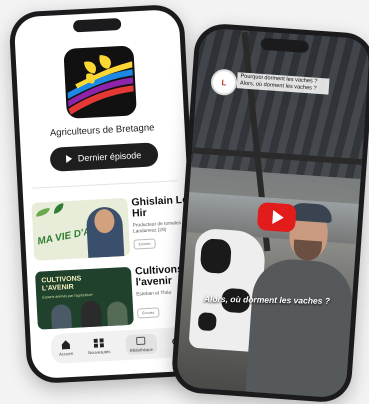 This screenshot has height=404, width=369. I want to click on home-icon, so click(65, 345).